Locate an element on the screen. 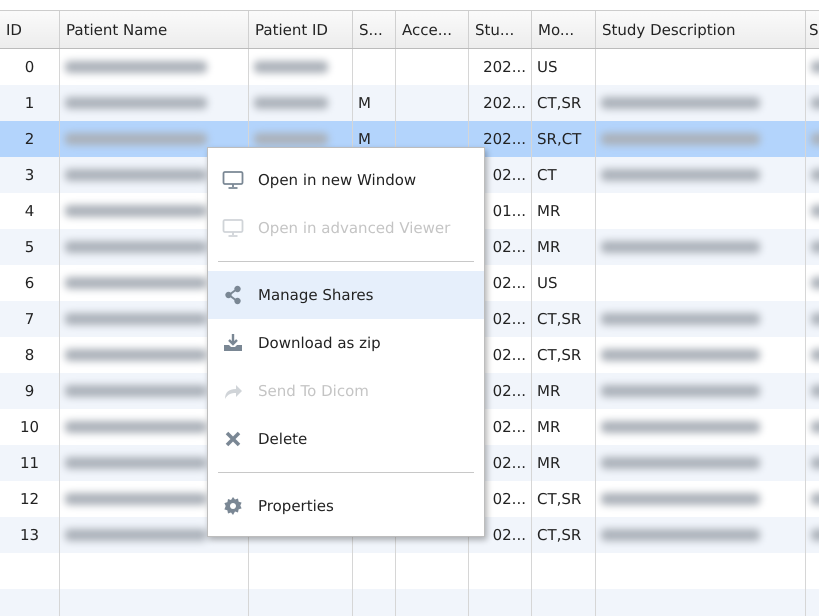 The image size is (819, 616). table-cell: 4 is located at coordinates (29, 211).